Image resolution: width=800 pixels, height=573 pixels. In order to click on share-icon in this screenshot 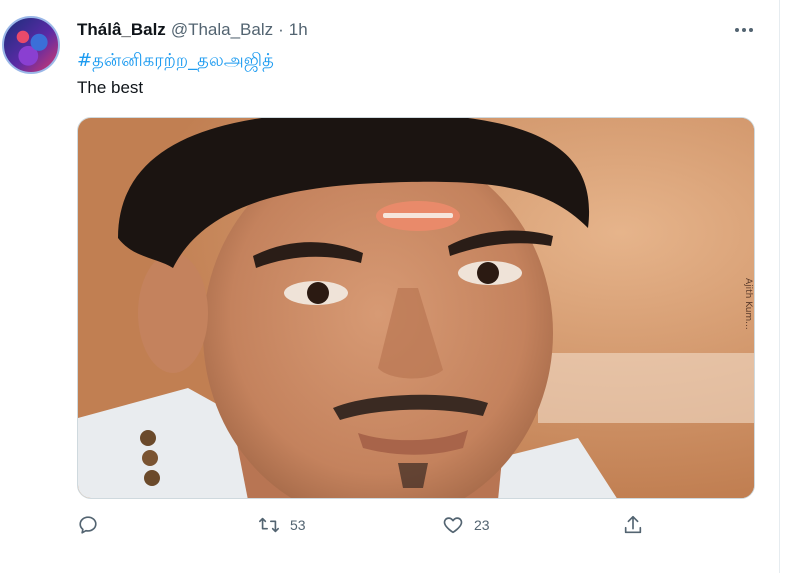, I will do `click(633, 524)`.